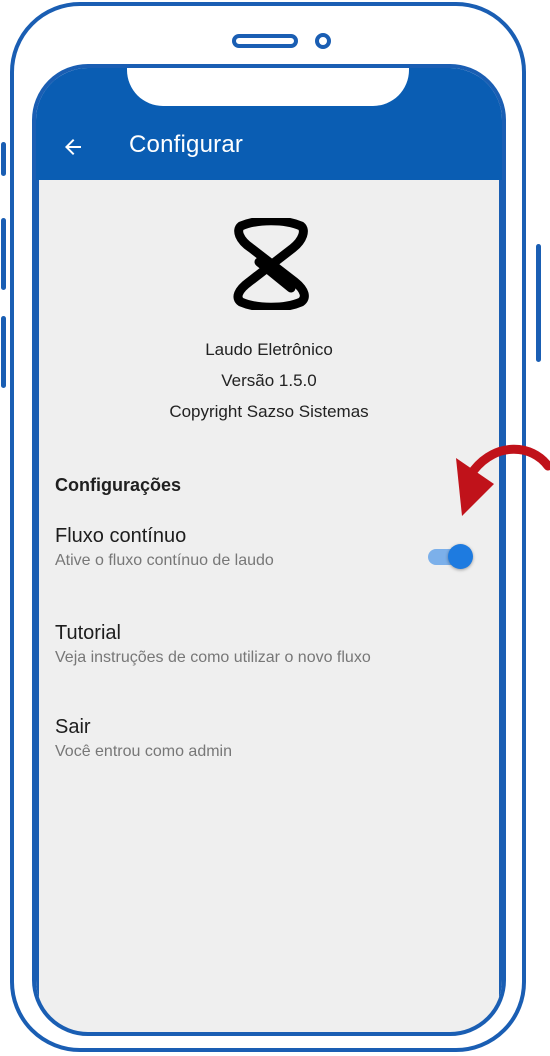 The width and height of the screenshot is (550, 1056). I want to click on settings-section-title: Configurações, so click(118, 485).